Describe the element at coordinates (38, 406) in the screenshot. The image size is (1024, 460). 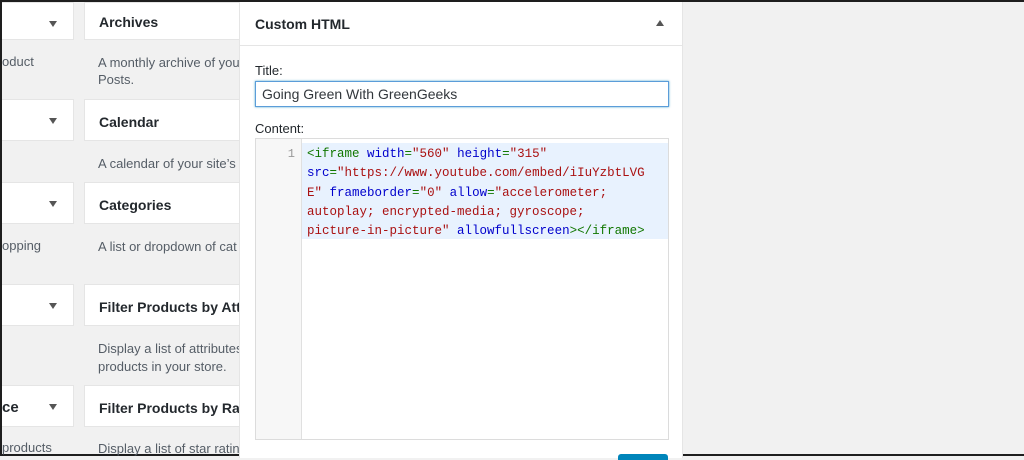
I see `sidebar-area-5: ce` at that location.